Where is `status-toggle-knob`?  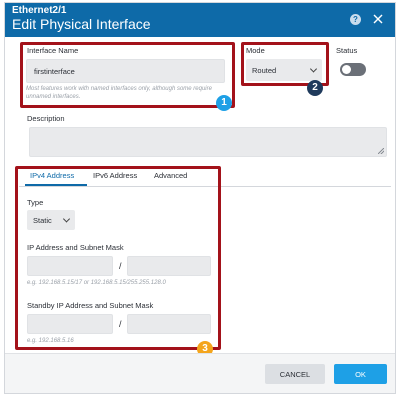
status-toggle-knob is located at coordinates (346, 69).